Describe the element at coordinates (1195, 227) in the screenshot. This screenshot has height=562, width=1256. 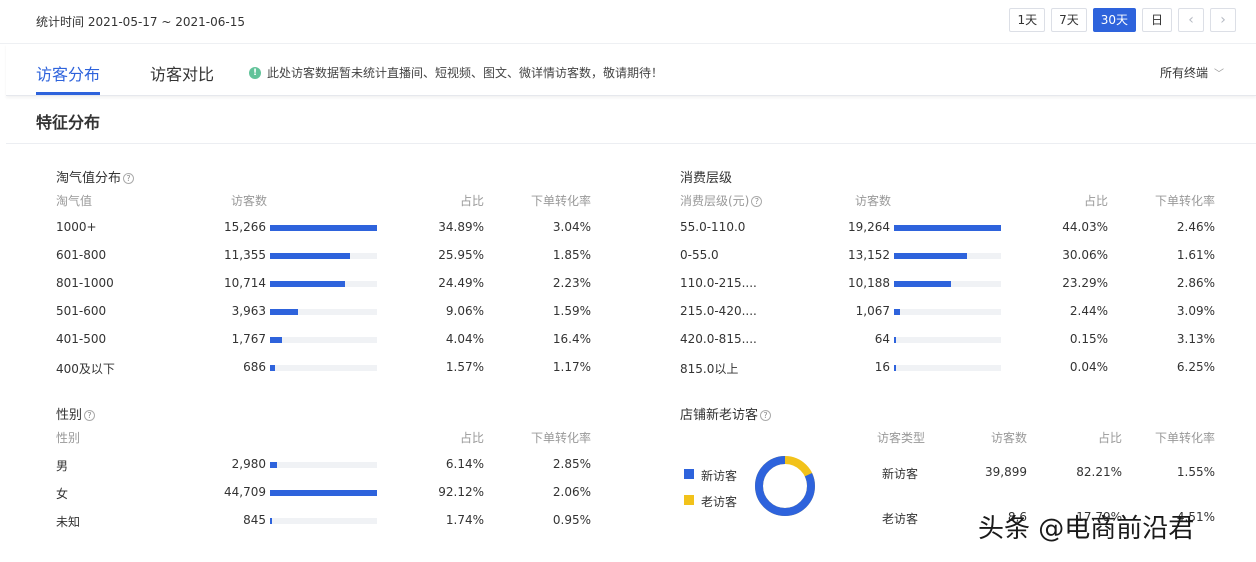
I see `consumption-row-conv: 2.46%` at that location.